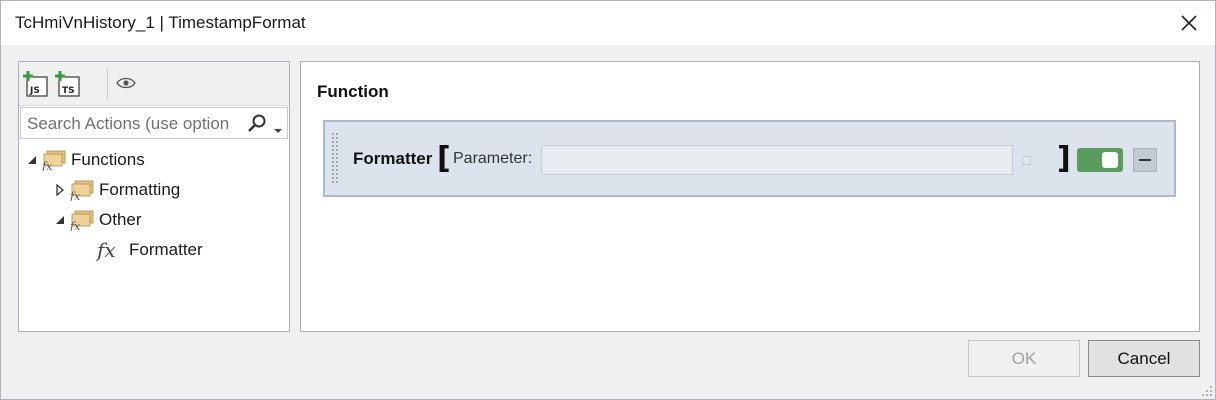 This screenshot has height=400, width=1216. I want to click on tree-item-label: Formatting, so click(140, 189).